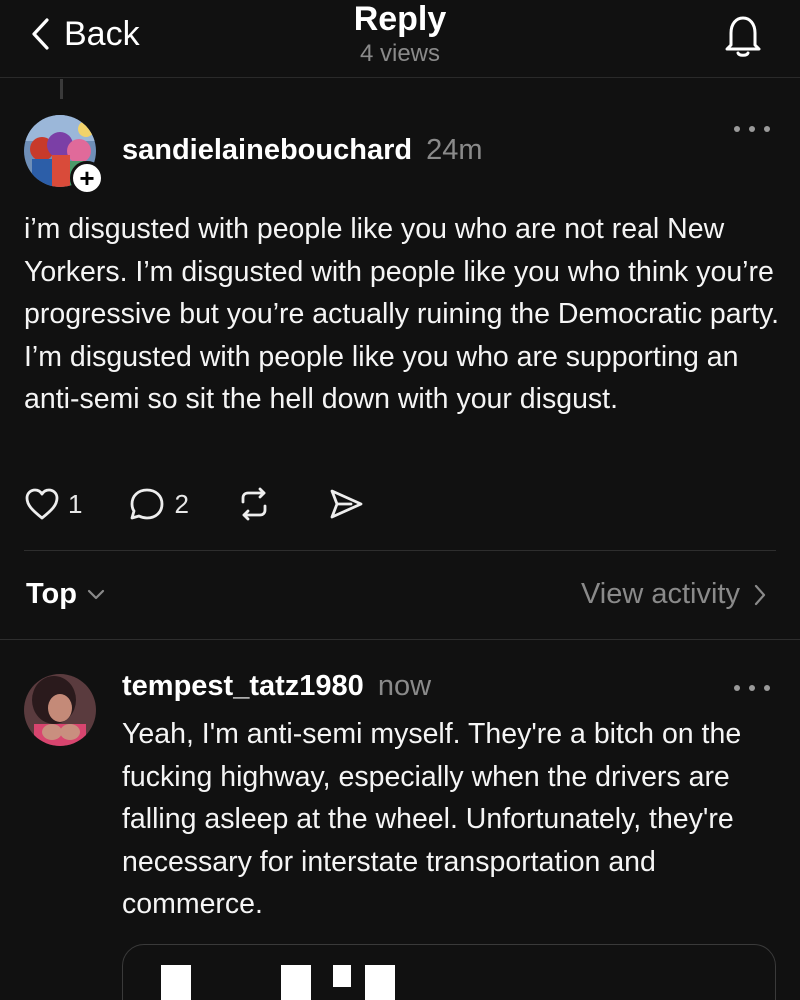 The height and width of the screenshot is (1000, 800). Describe the element at coordinates (400, 19) in the screenshot. I see `page-title: Reply` at that location.